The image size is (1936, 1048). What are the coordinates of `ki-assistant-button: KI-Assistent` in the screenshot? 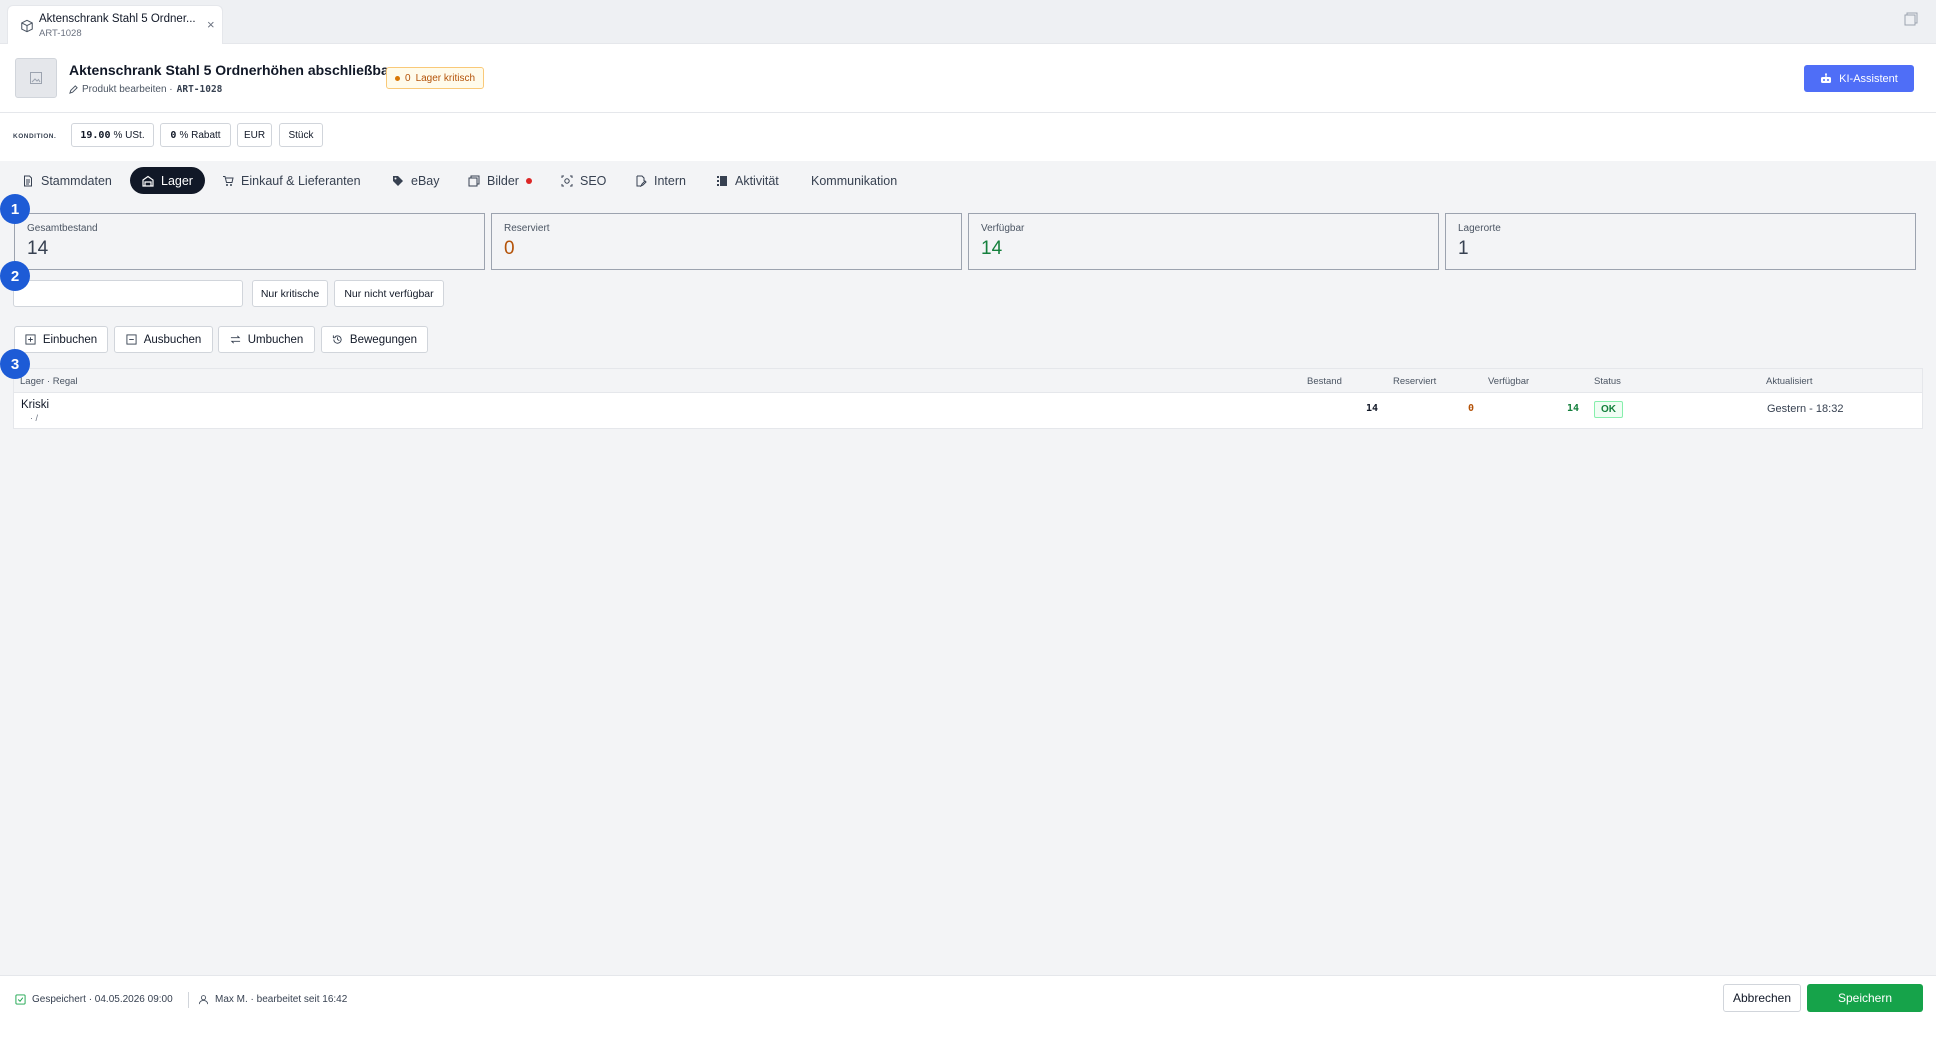 It's located at (1859, 78).